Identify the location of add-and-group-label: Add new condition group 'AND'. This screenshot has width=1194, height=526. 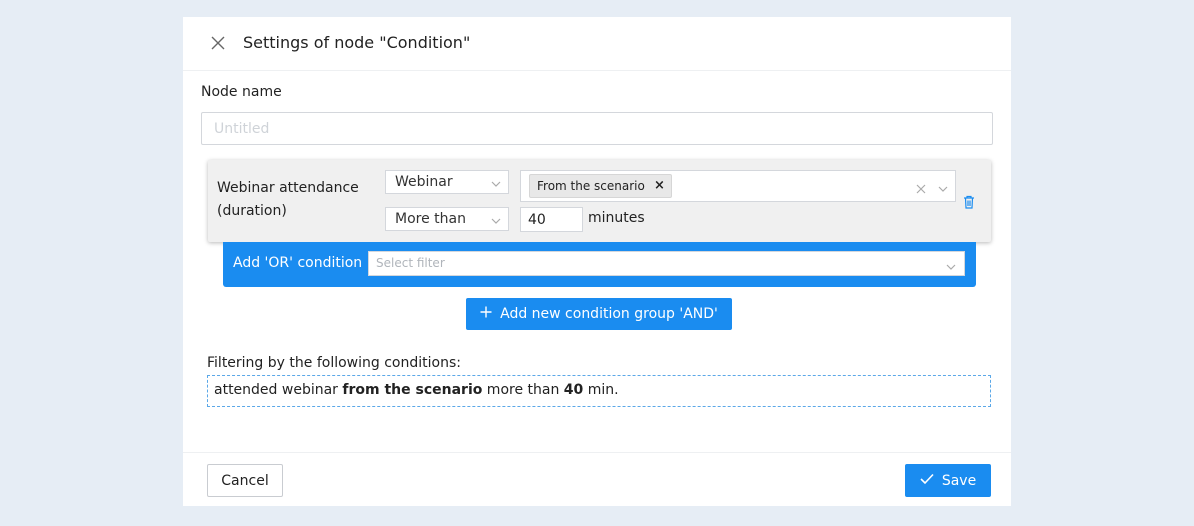
(609, 314).